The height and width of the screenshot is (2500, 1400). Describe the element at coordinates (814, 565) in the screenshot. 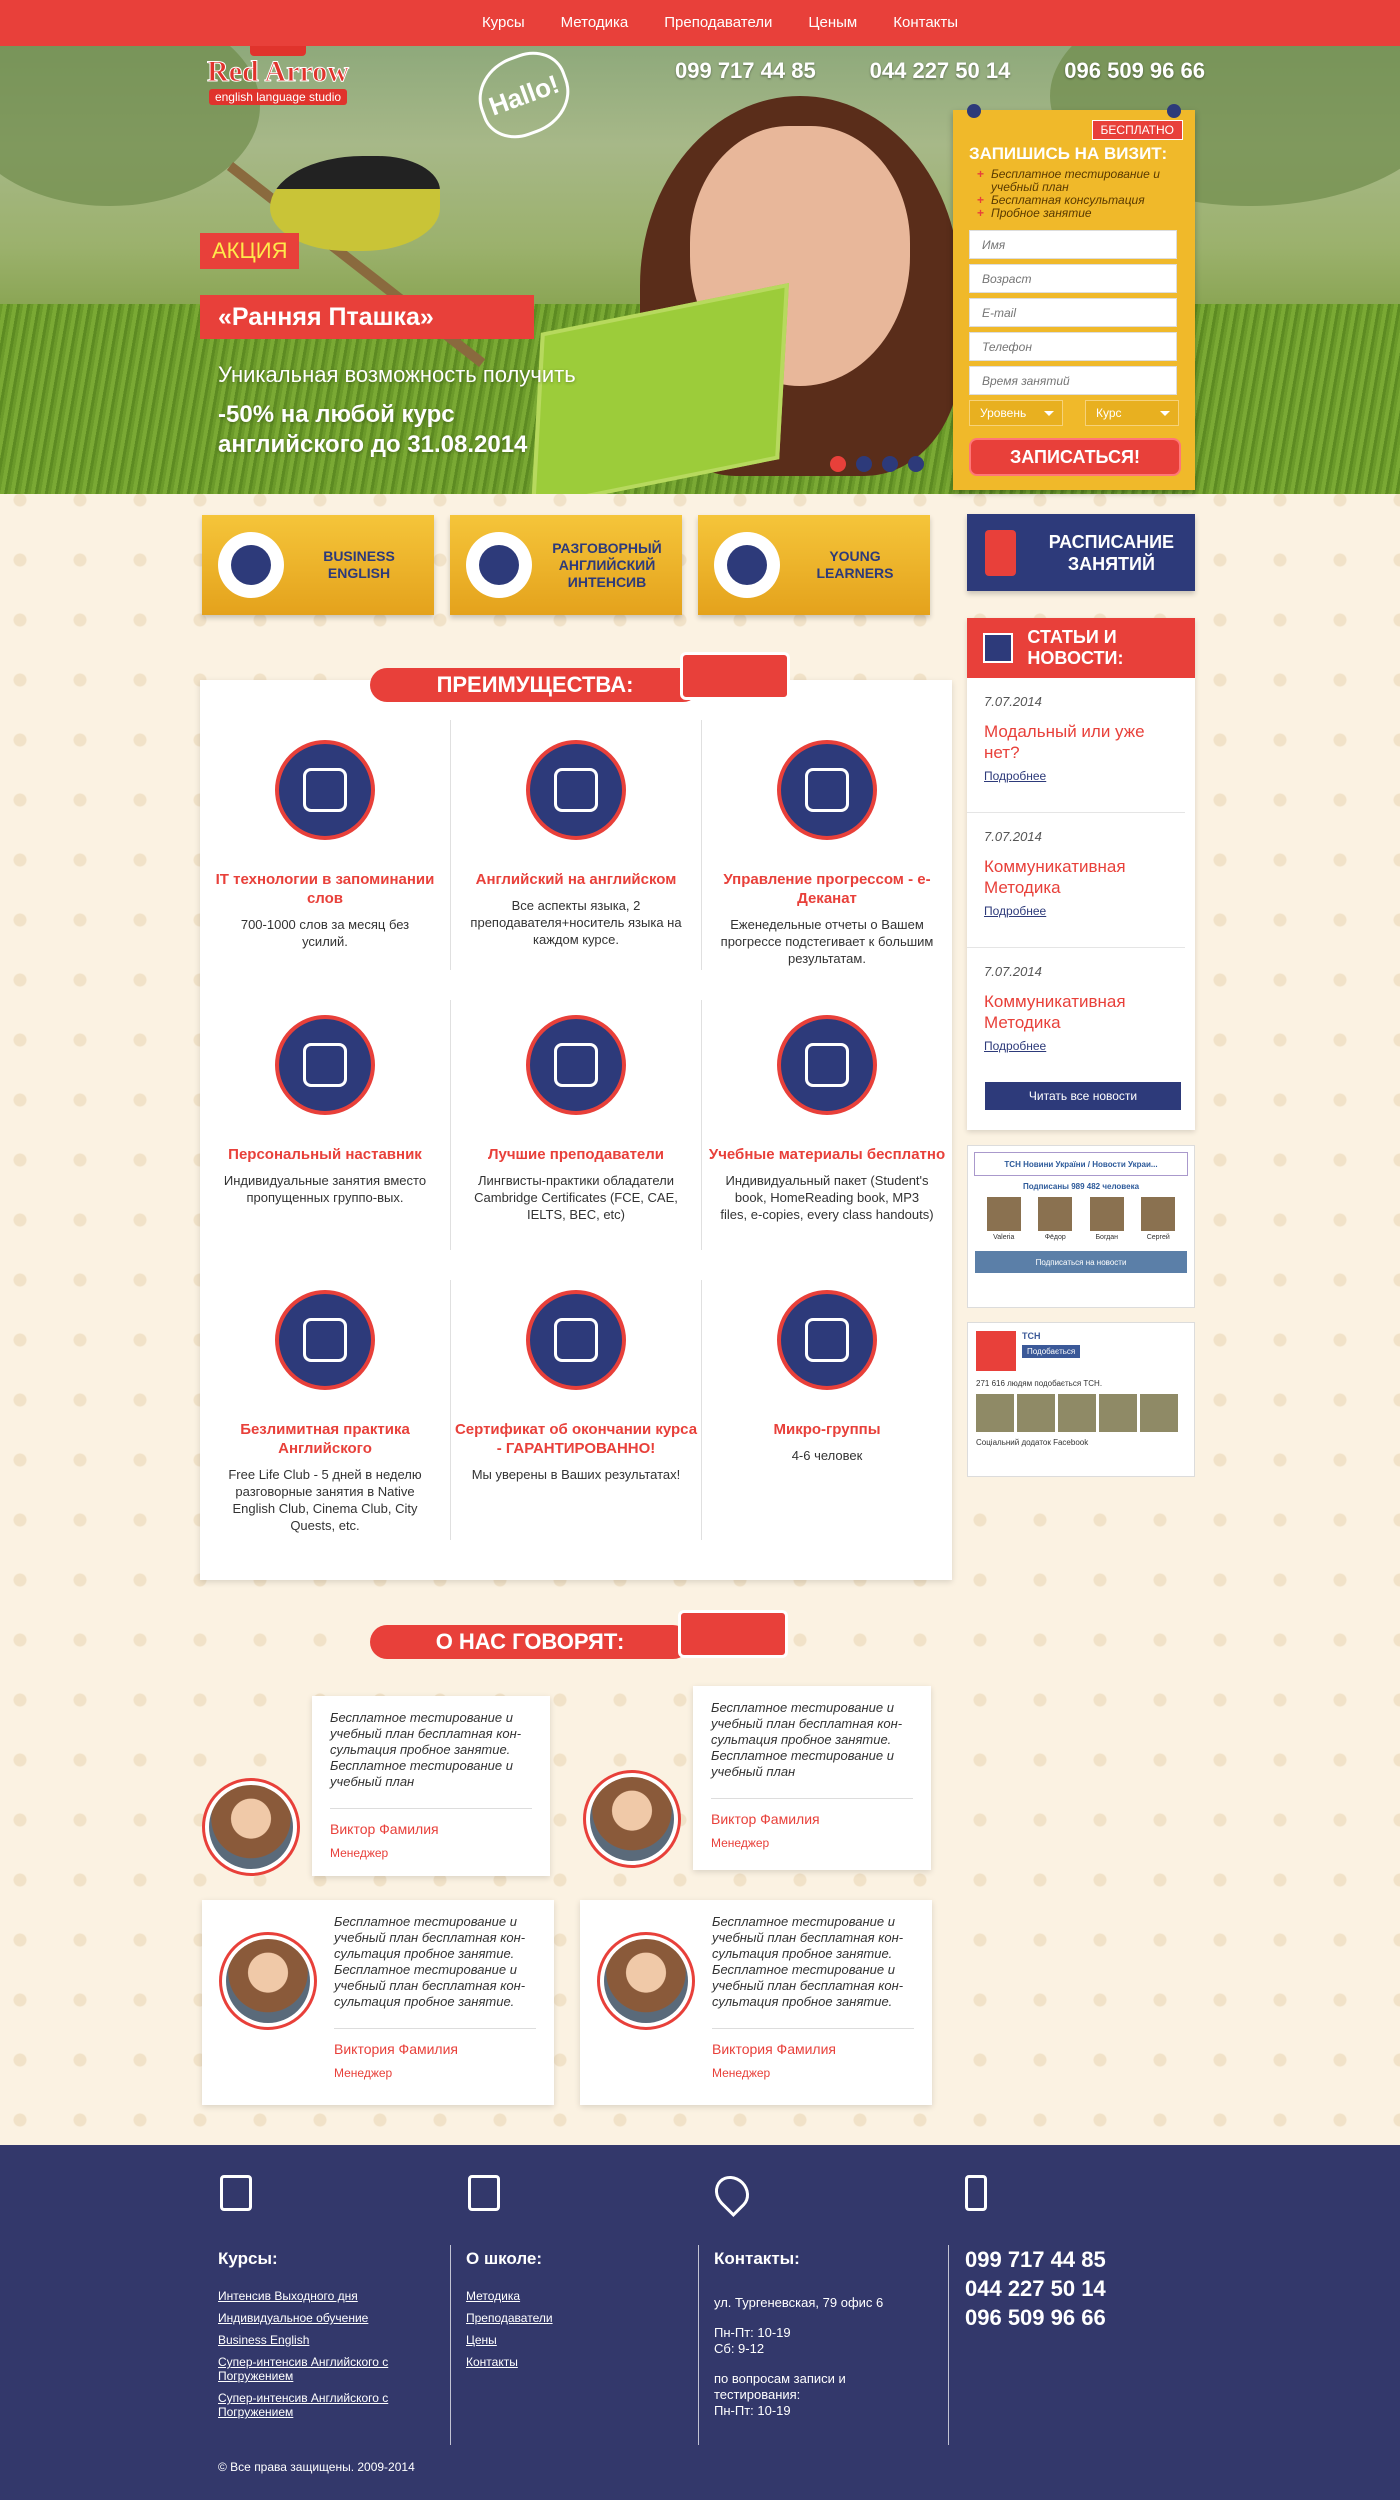

I see `course-young-learners: YOUNG LEARNERS` at that location.